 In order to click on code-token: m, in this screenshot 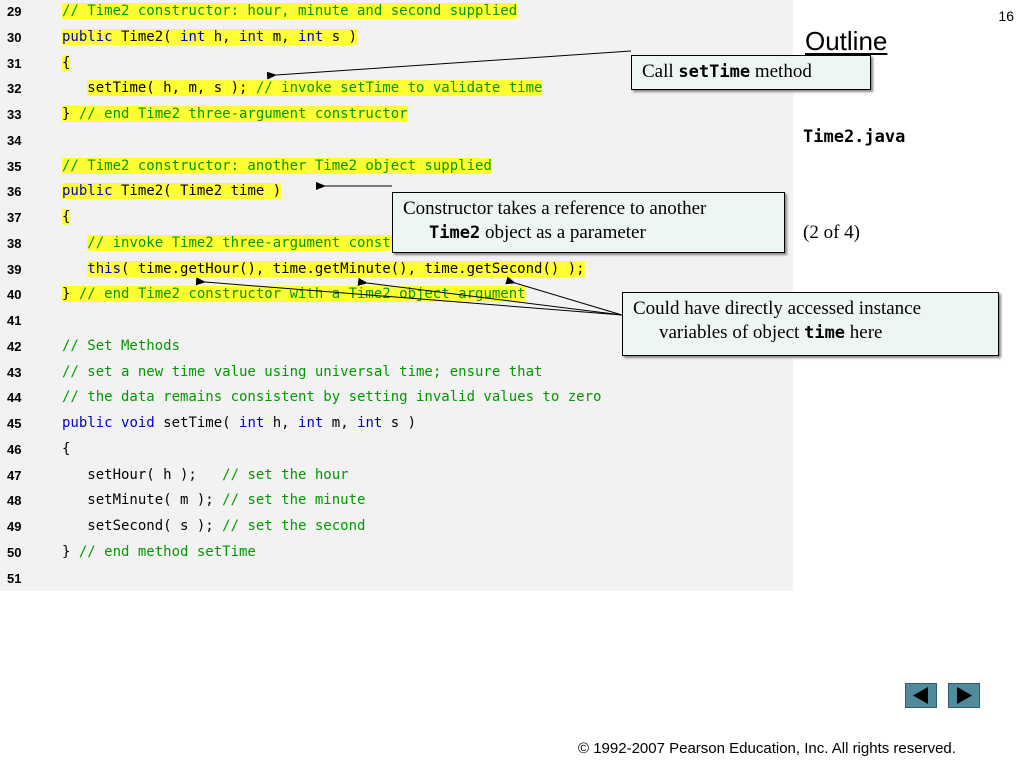, I will do `click(281, 36)`.